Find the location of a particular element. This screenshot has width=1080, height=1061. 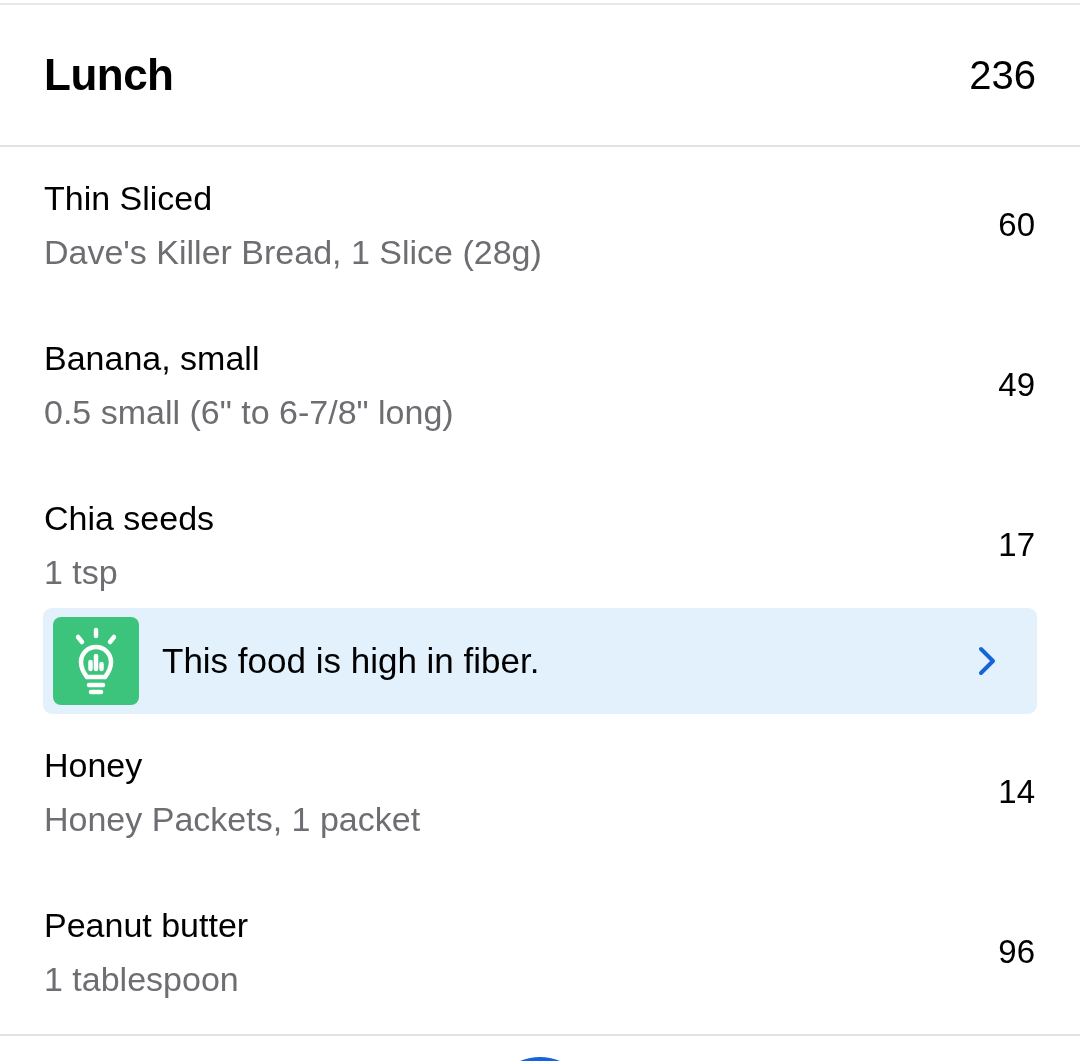

tip-banner: This food is high in fiber. is located at coordinates (540, 661).